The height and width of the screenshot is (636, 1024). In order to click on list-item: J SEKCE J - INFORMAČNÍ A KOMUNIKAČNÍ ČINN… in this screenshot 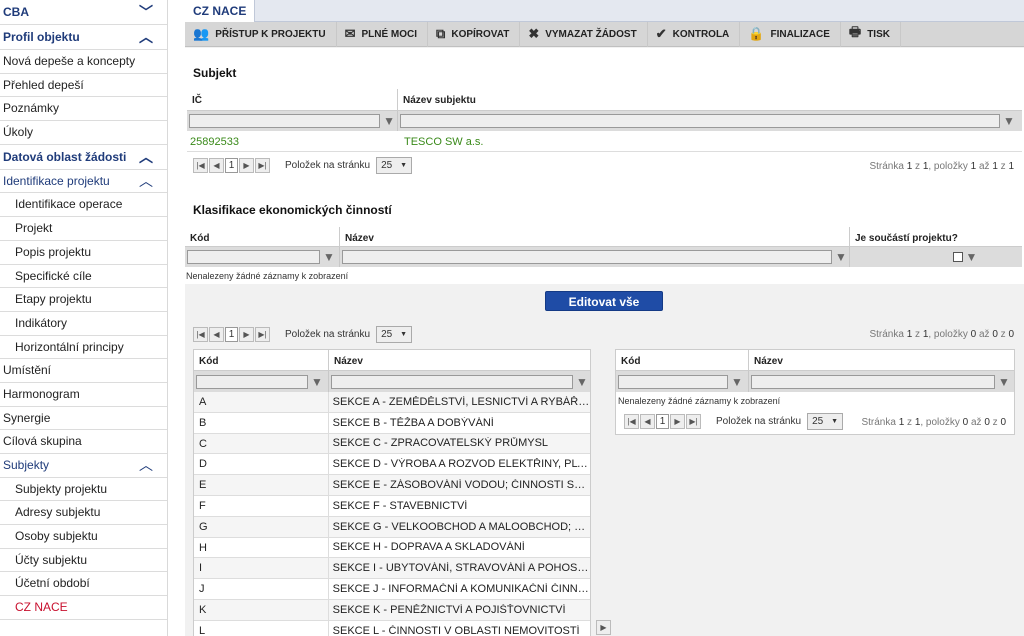, I will do `click(392, 589)`.